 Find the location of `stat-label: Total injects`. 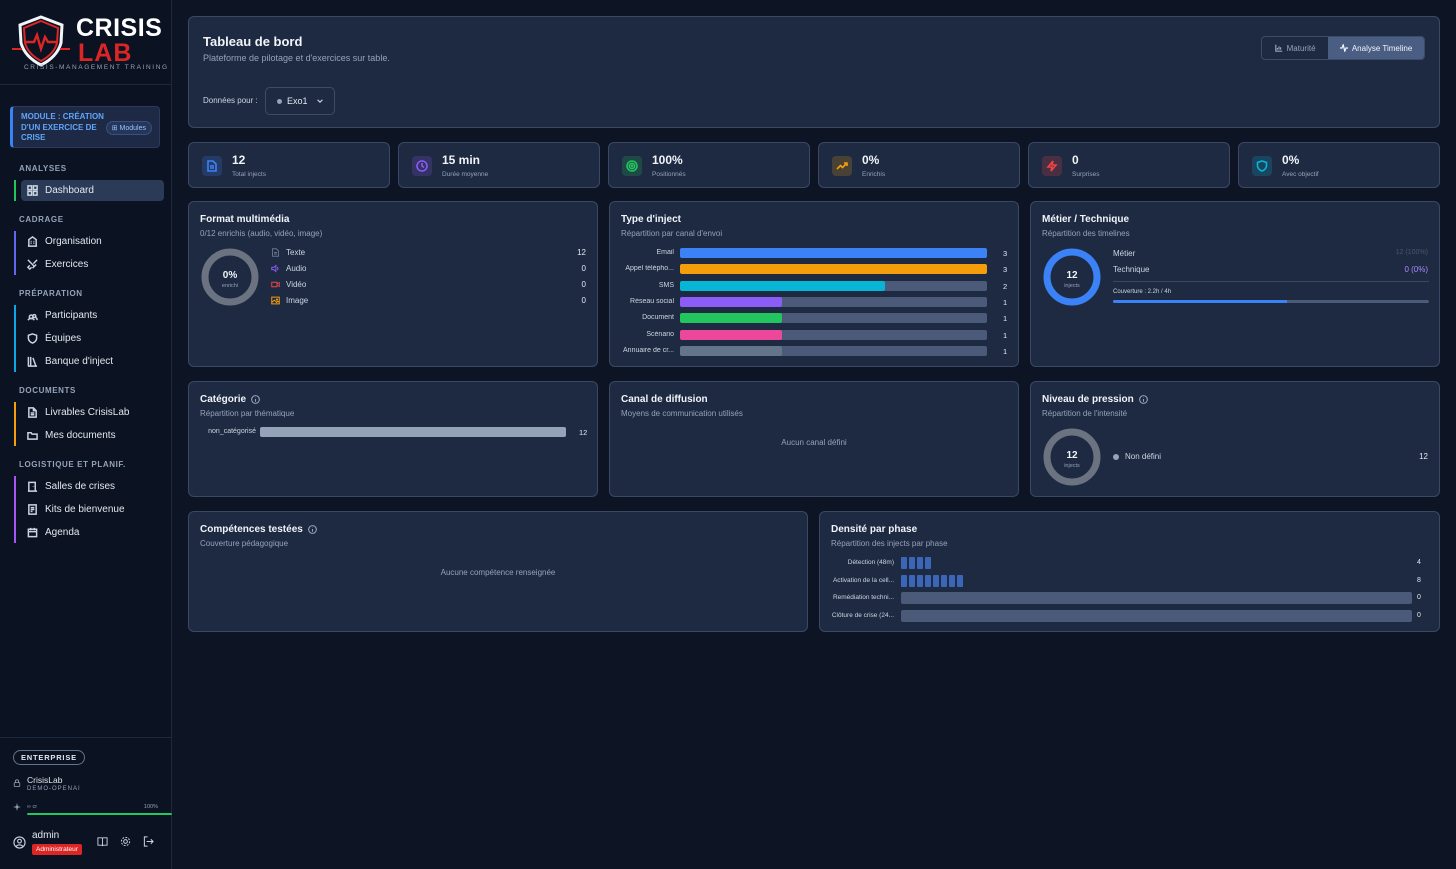

stat-label: Total injects is located at coordinates (249, 174).